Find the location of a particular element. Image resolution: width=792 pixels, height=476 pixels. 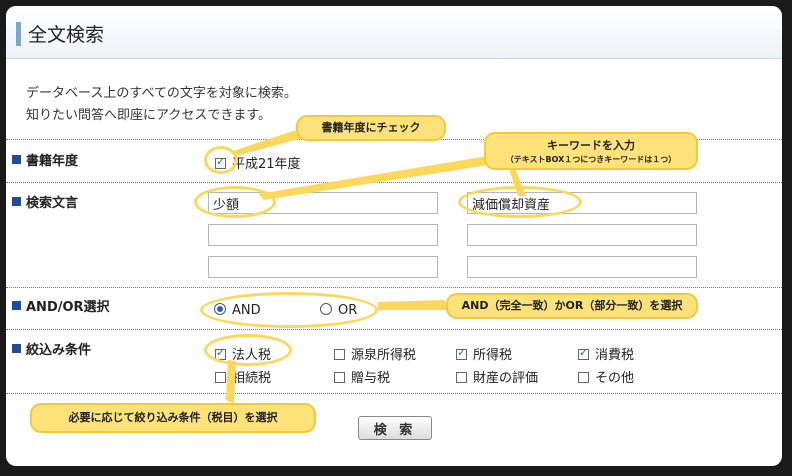

highlight-ring-filter is located at coordinates (248, 350).